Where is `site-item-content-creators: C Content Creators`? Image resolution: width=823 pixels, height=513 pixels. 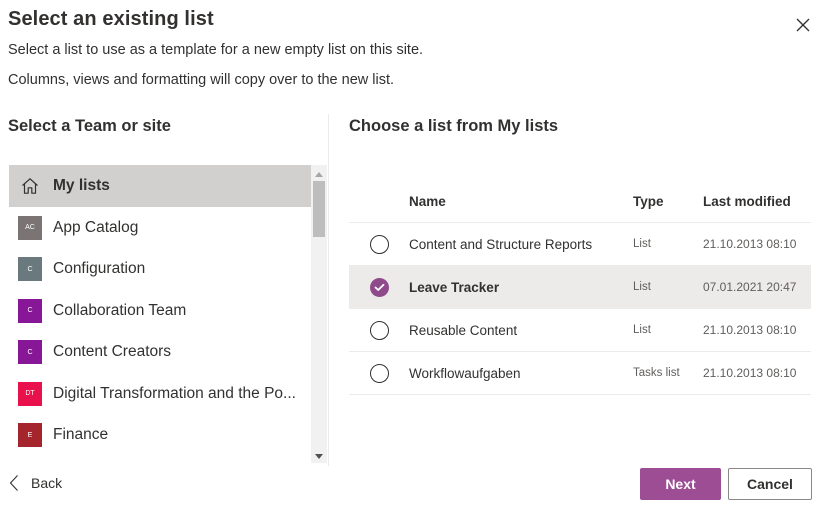 site-item-content-creators: C Content Creators is located at coordinates (160, 353).